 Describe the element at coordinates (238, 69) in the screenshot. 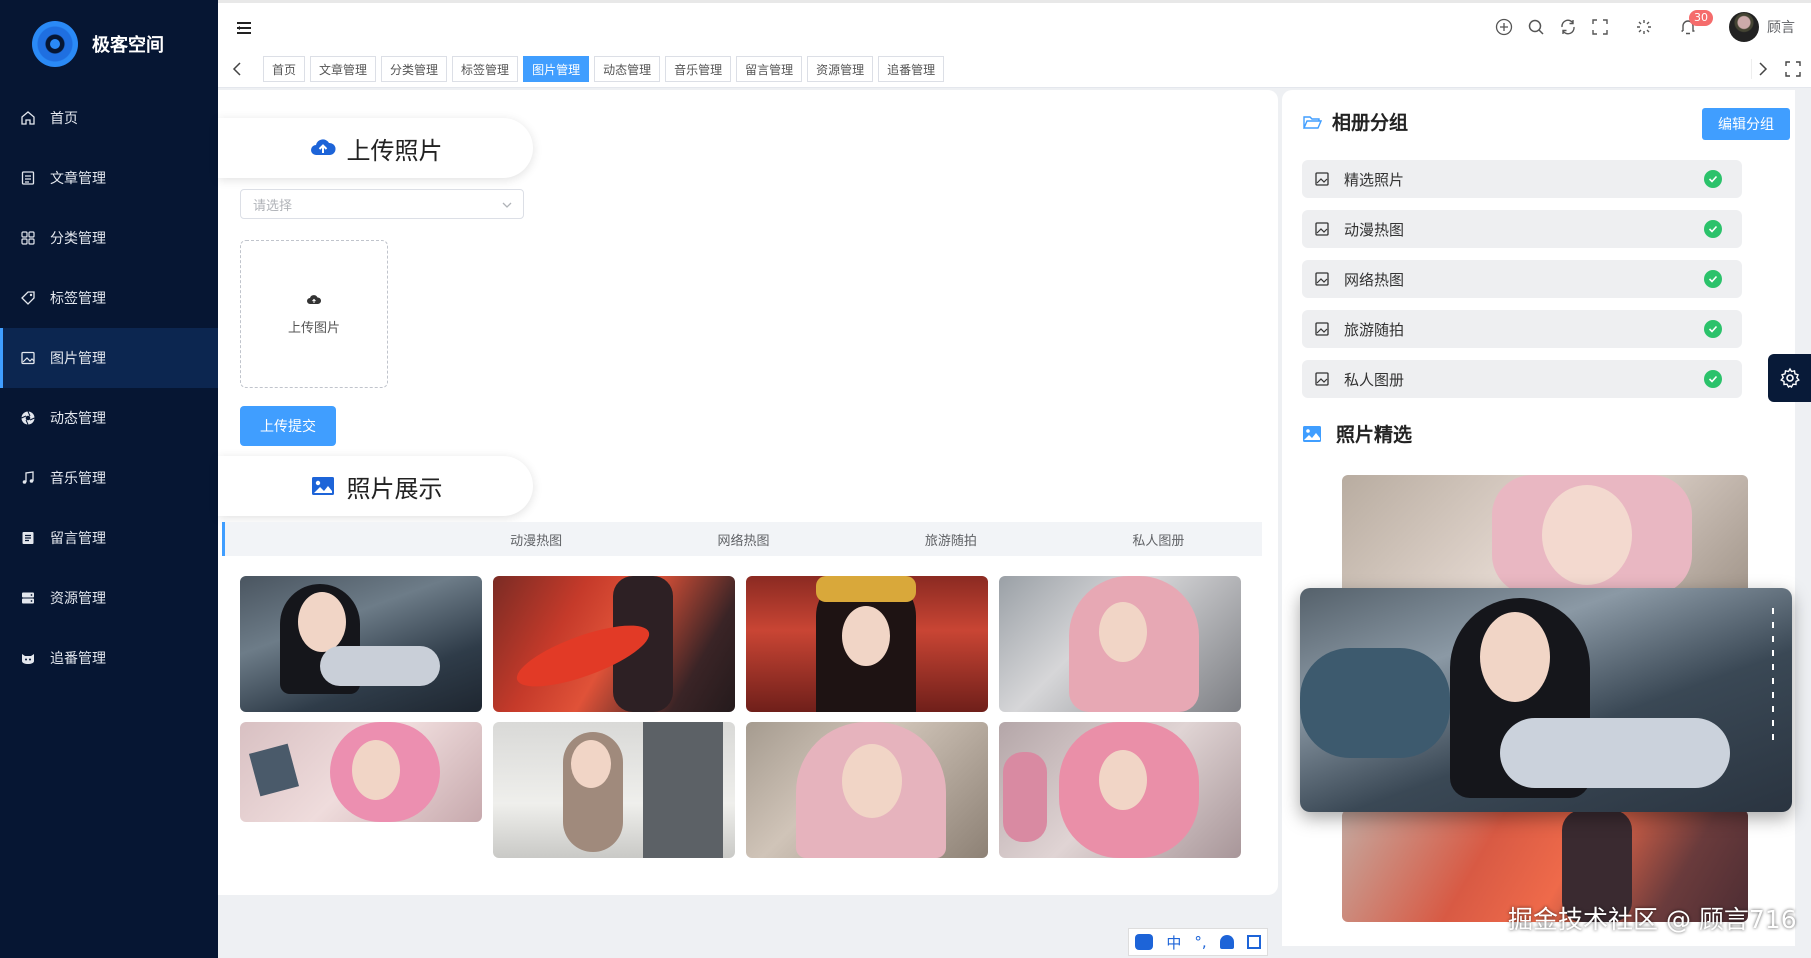

I see `chevron-left-icon` at that location.